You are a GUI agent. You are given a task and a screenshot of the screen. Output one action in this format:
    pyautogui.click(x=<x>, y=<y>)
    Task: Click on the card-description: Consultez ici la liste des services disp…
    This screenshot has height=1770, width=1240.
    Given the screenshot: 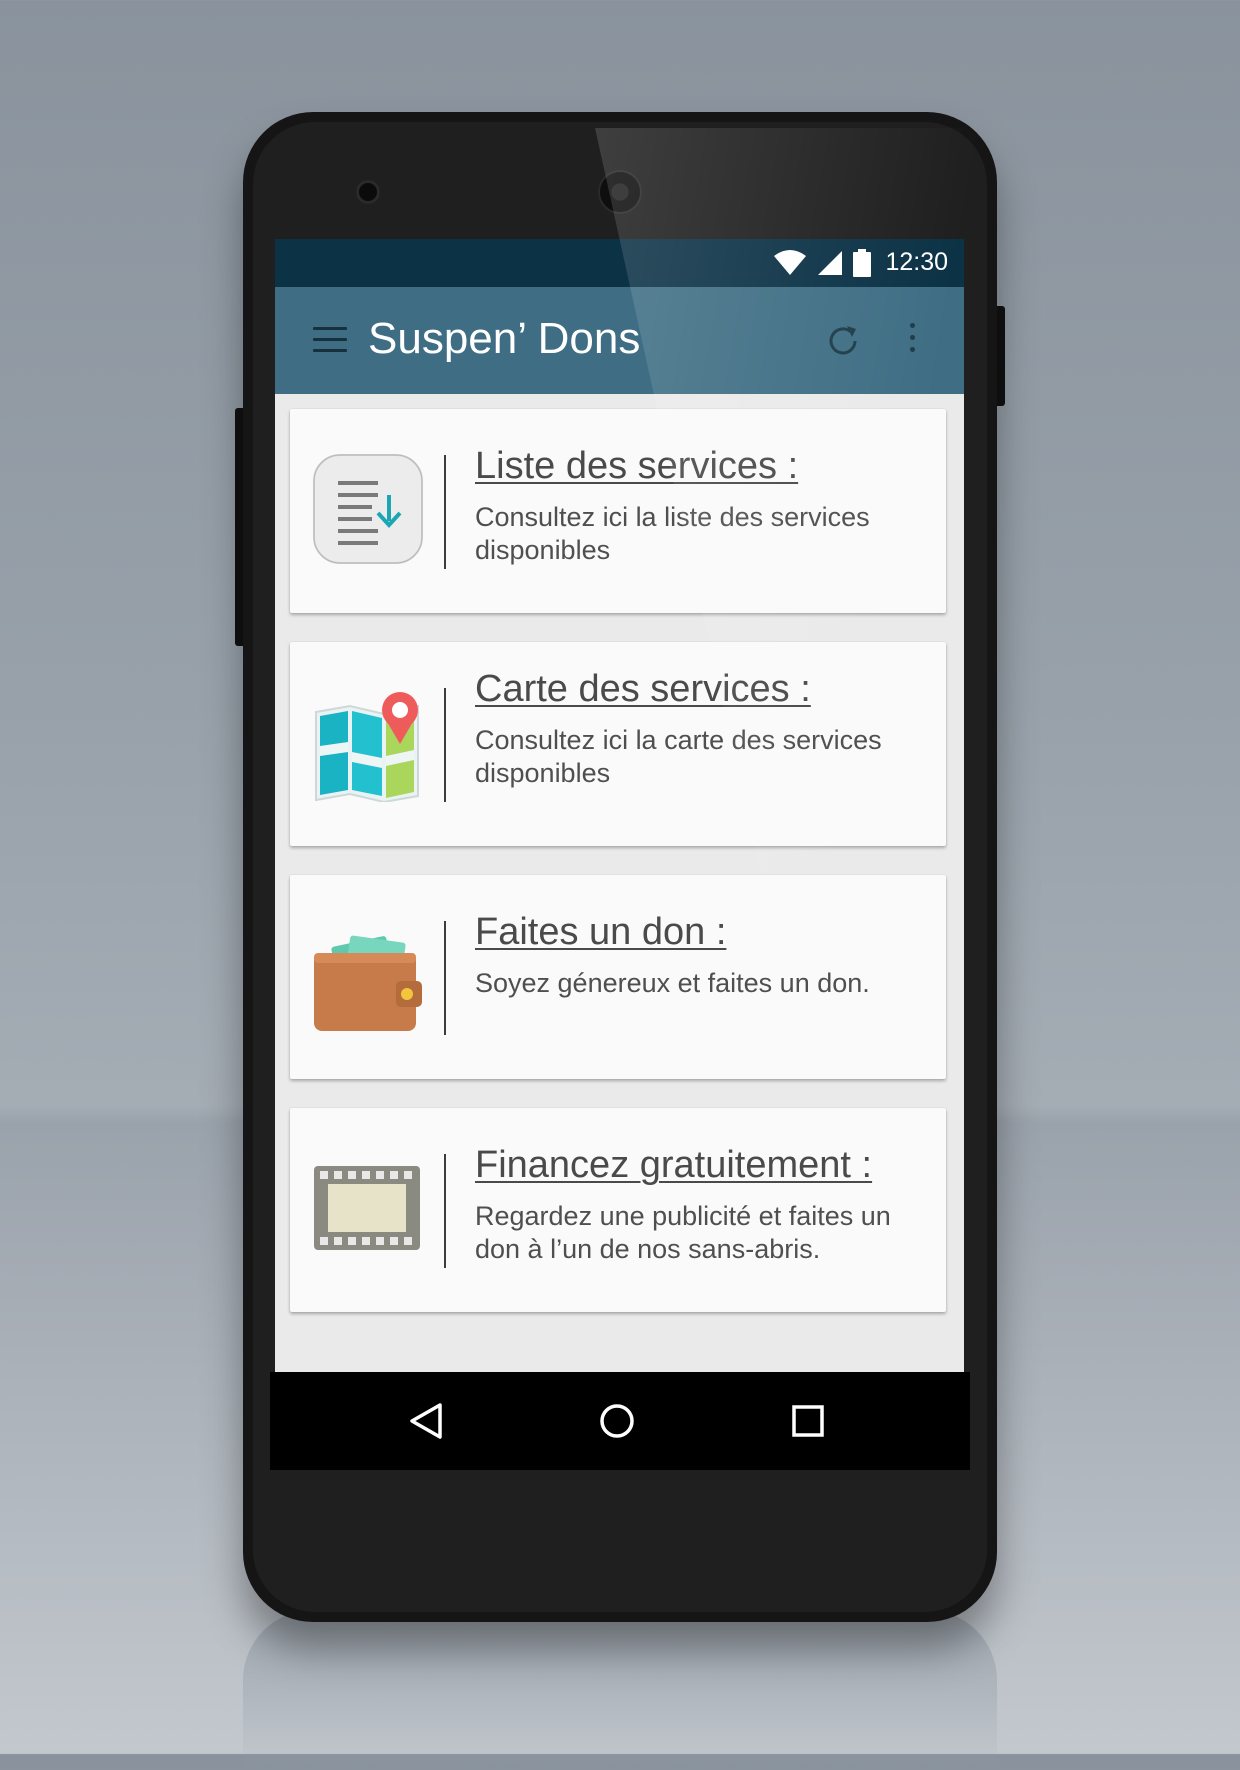 What is the action you would take?
    pyautogui.click(x=672, y=533)
    